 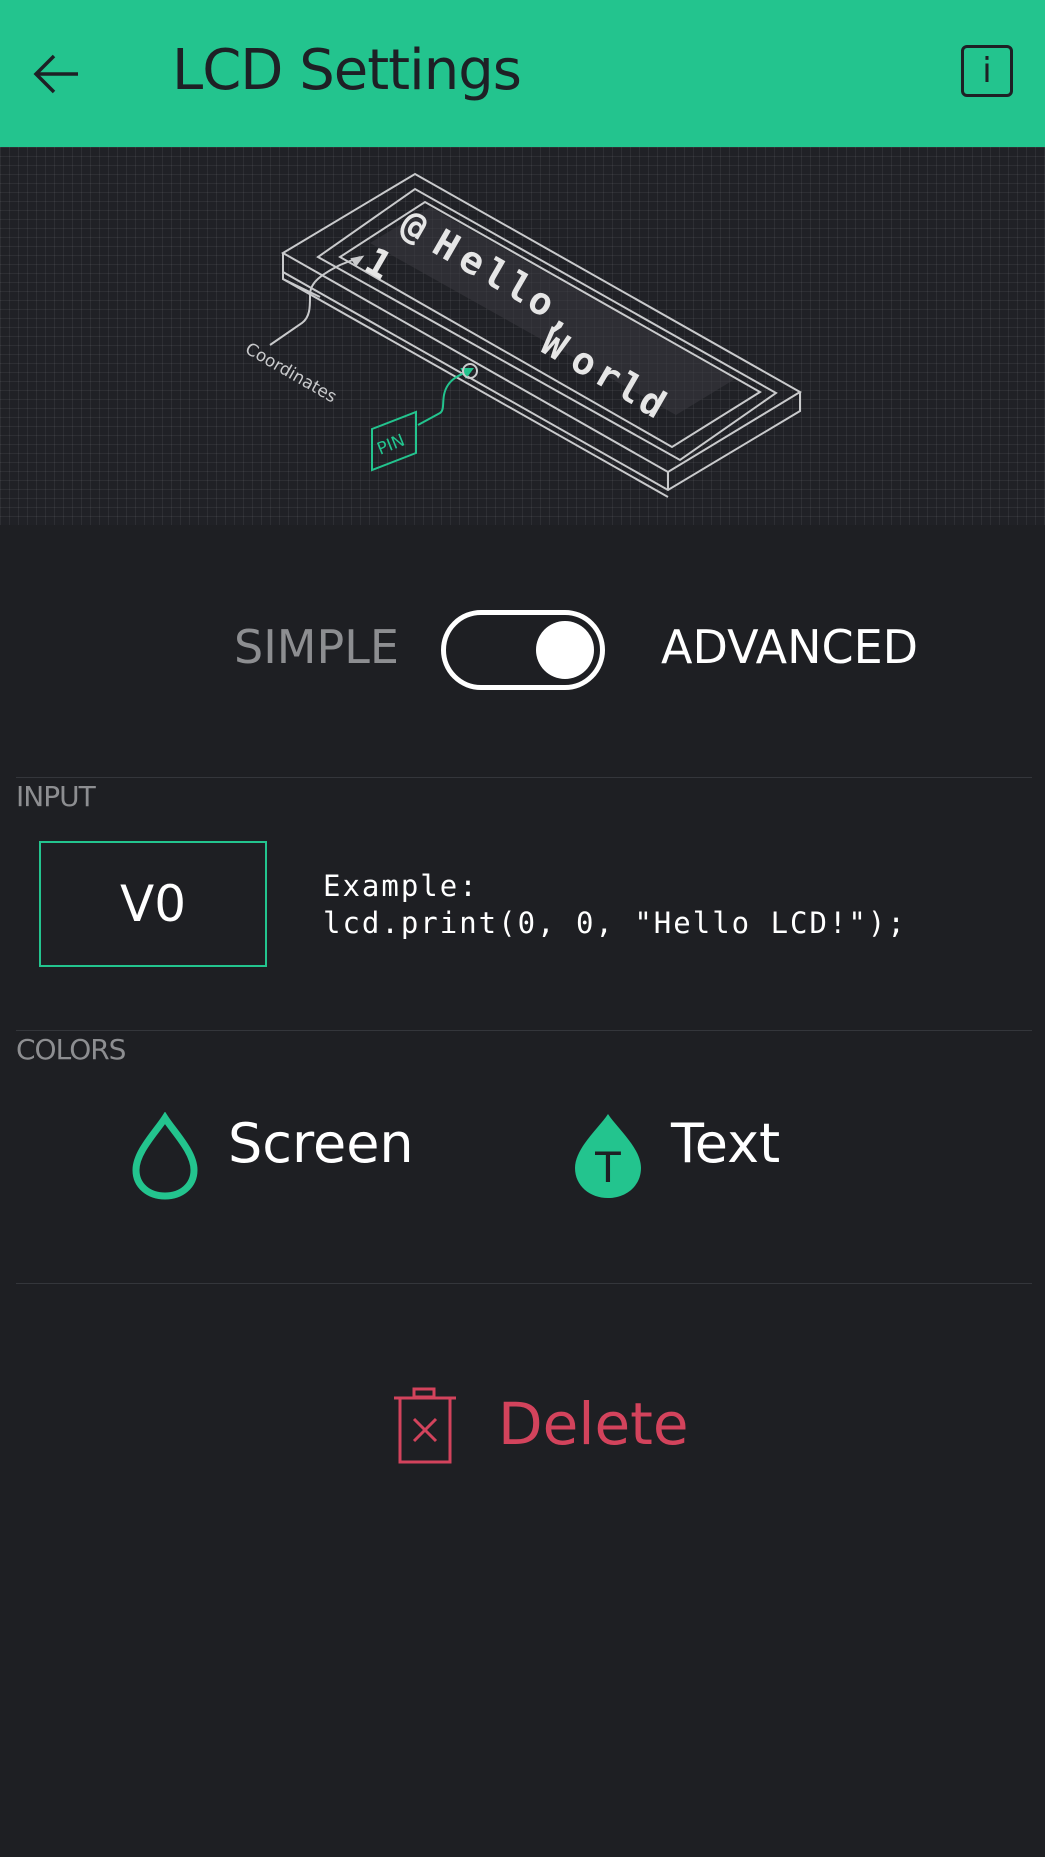 I want to click on app-bar: LCD Settings i, so click(x=522, y=73).